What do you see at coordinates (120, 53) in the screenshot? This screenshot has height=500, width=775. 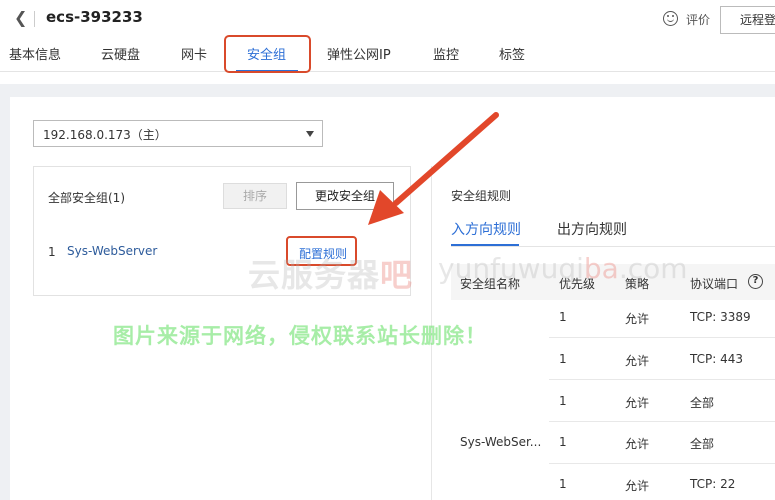 I see `tab-cloud-disk: 云硬盘` at bounding box center [120, 53].